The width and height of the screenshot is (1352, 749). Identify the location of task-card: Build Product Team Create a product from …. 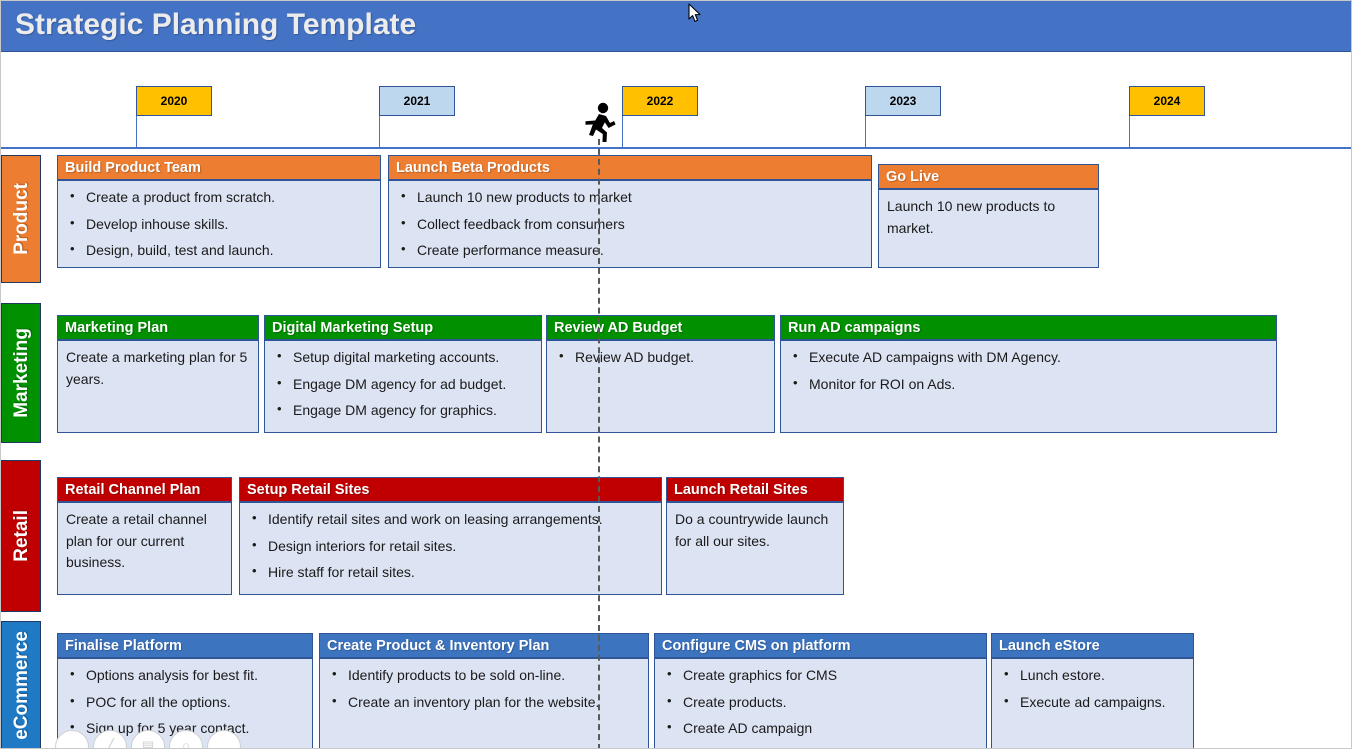
(219, 211).